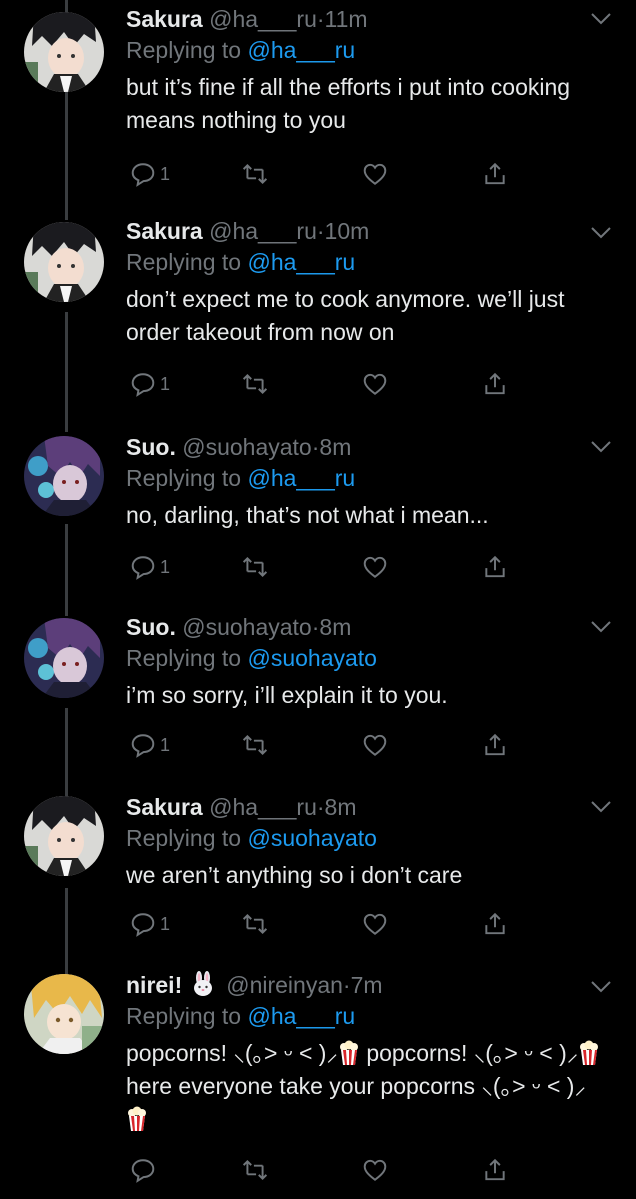  I want to click on timestamp: 10m, so click(347, 231).